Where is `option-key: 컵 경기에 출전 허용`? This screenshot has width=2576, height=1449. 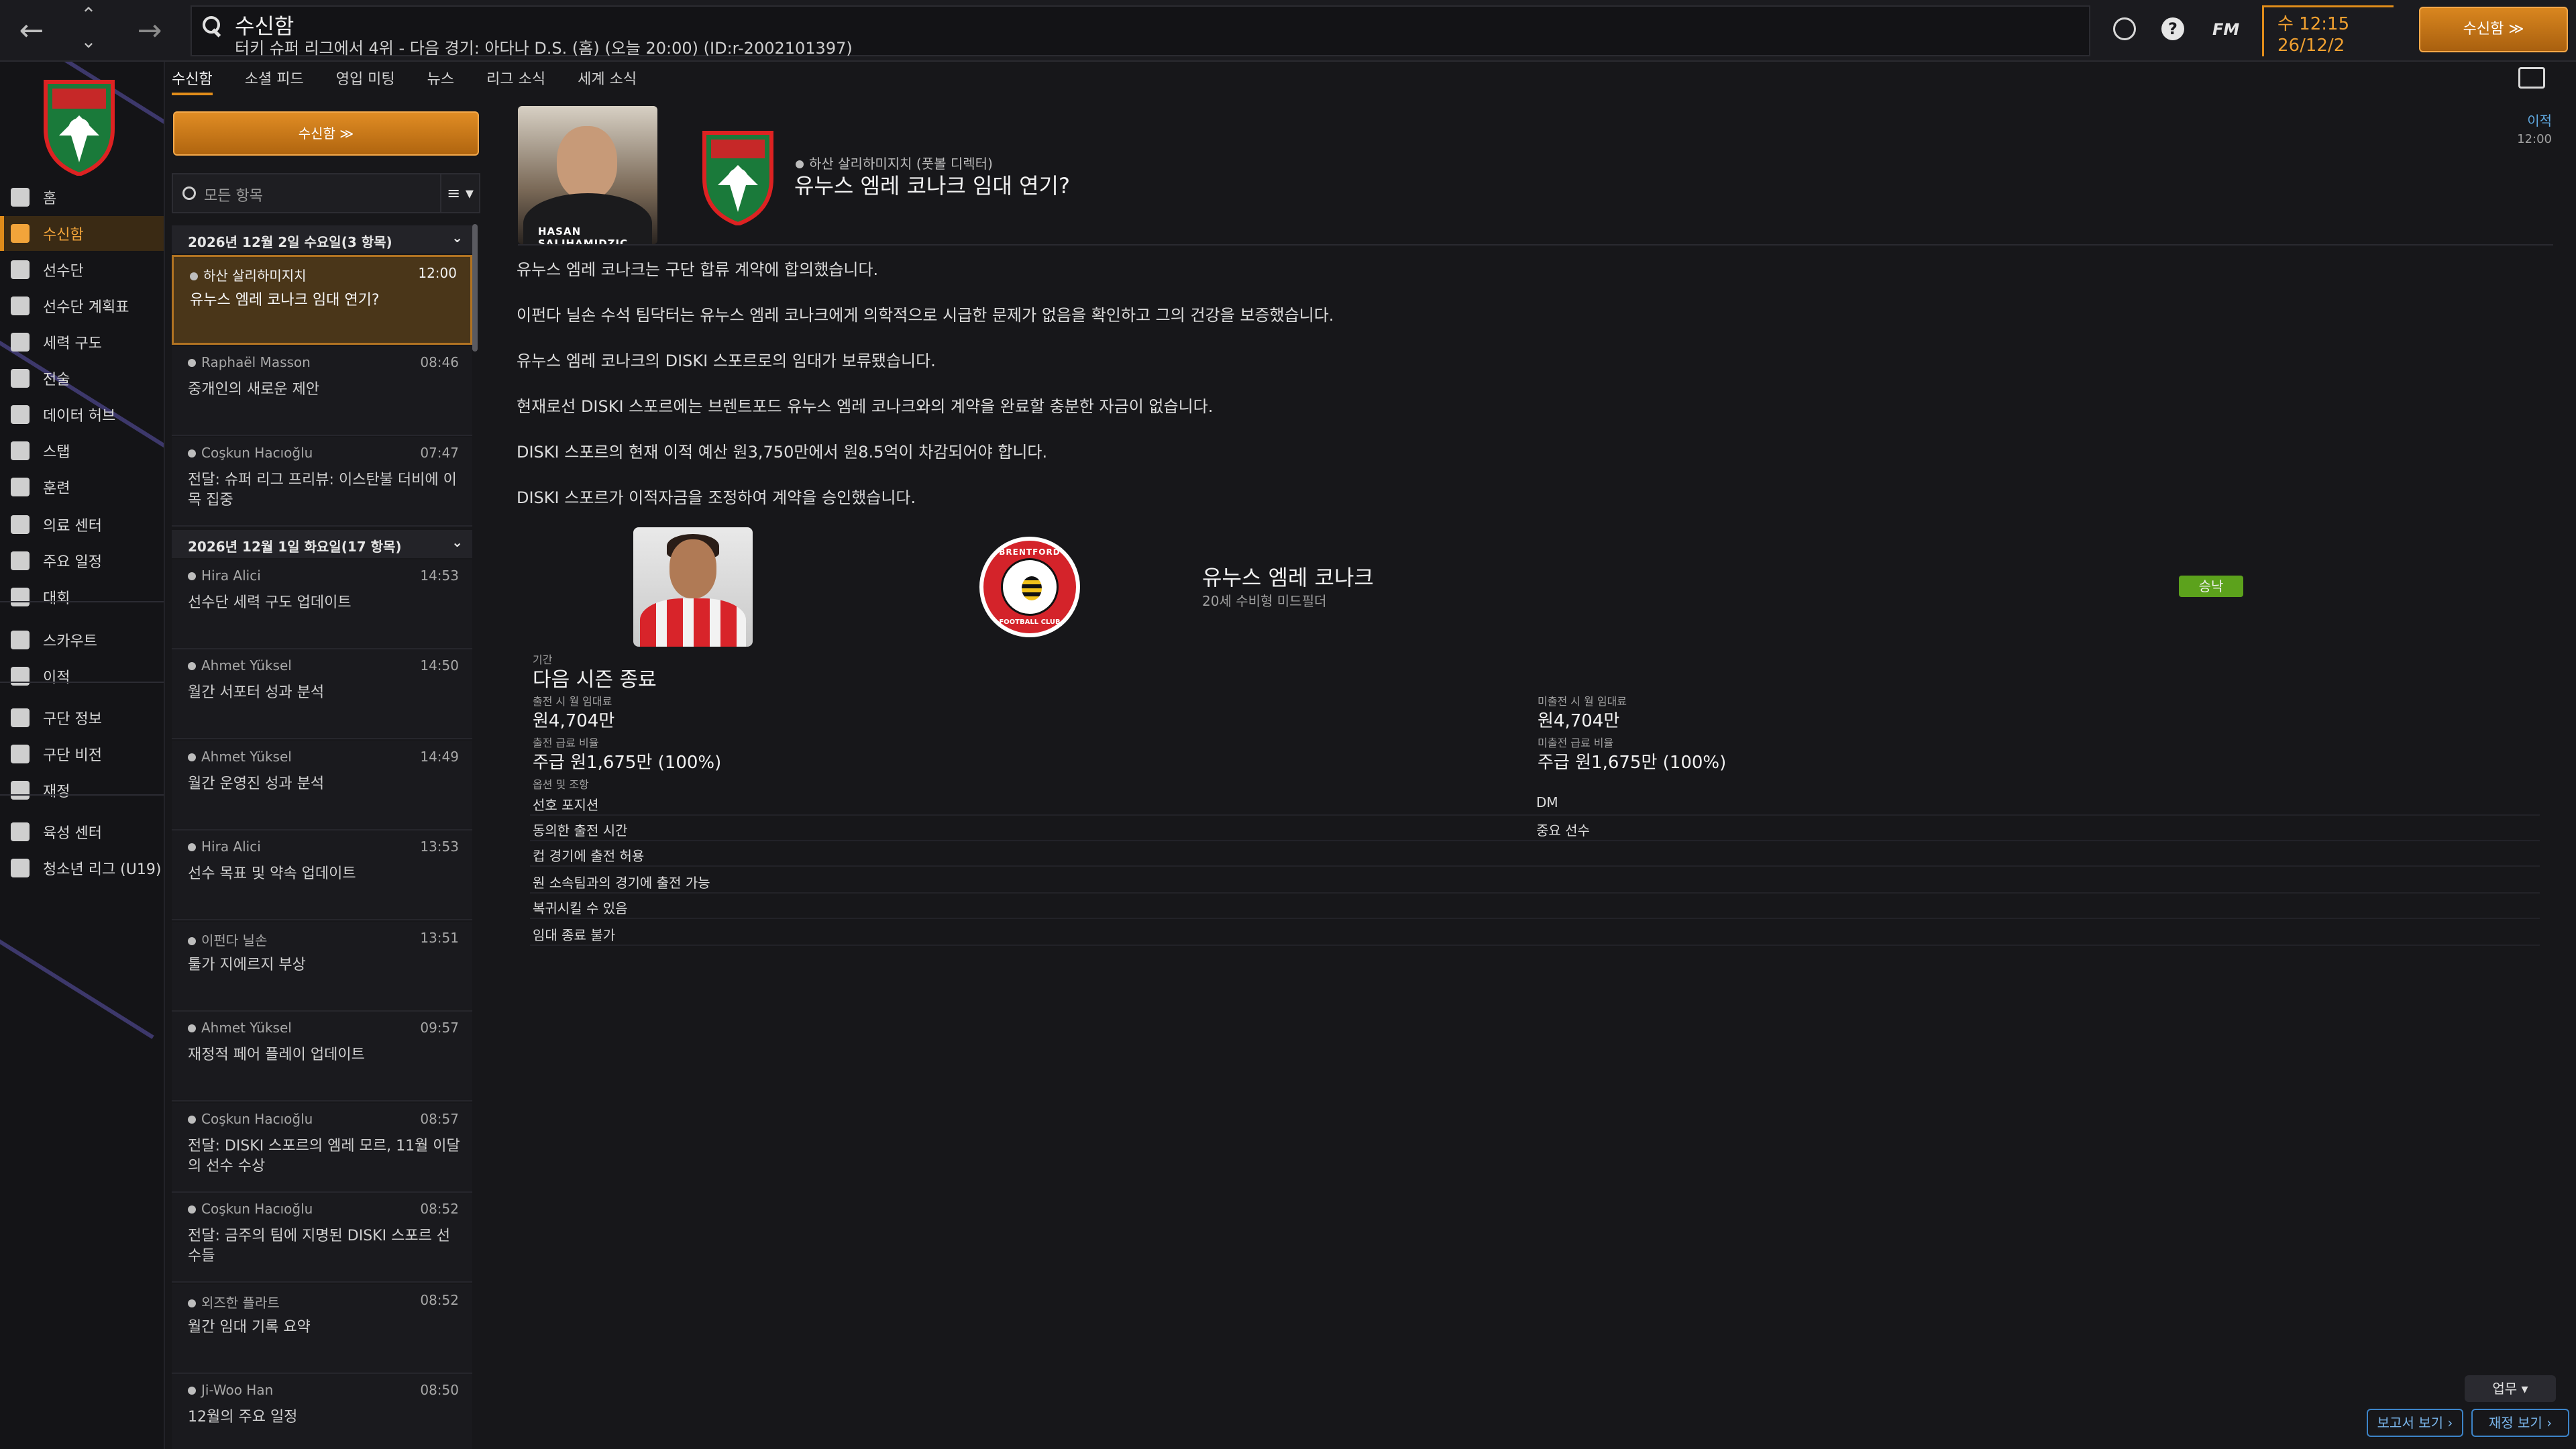 option-key: 컵 경기에 출전 허용 is located at coordinates (589, 856).